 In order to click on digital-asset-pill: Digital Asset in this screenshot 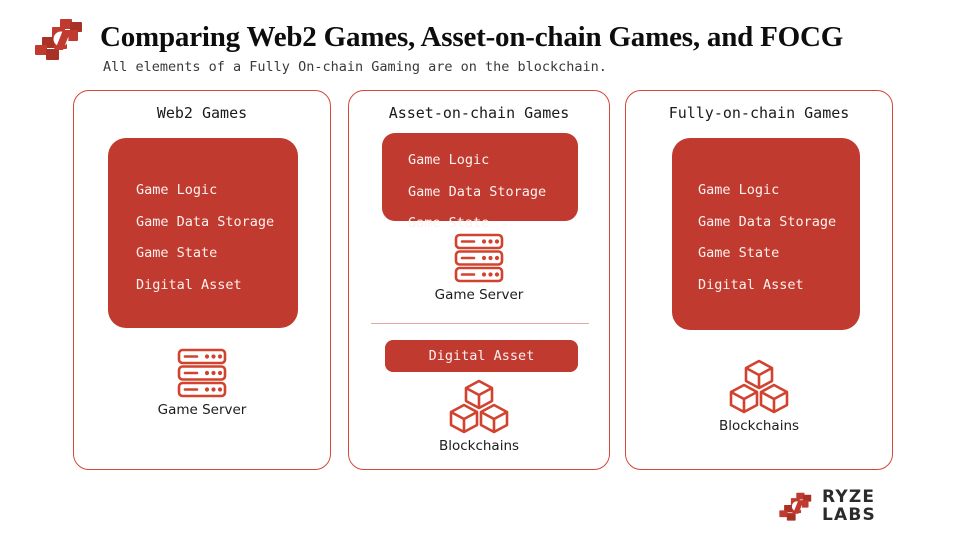, I will do `click(481, 356)`.